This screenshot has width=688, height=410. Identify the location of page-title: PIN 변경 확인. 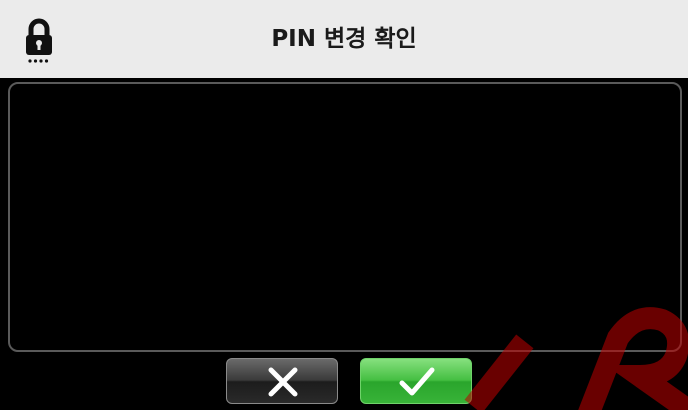
(344, 39).